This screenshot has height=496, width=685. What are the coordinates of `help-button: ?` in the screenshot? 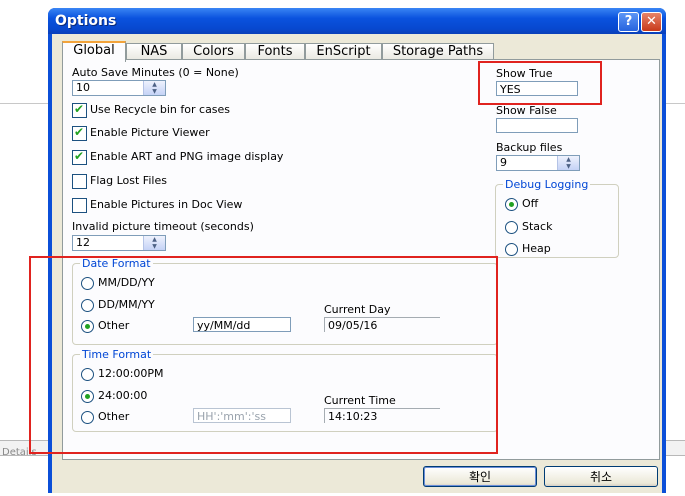 It's located at (628, 22).